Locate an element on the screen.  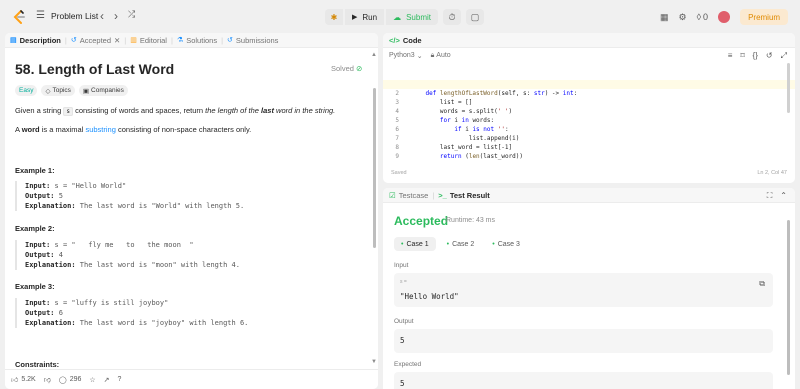
comment-icon: ◯ is located at coordinates (62, 380).